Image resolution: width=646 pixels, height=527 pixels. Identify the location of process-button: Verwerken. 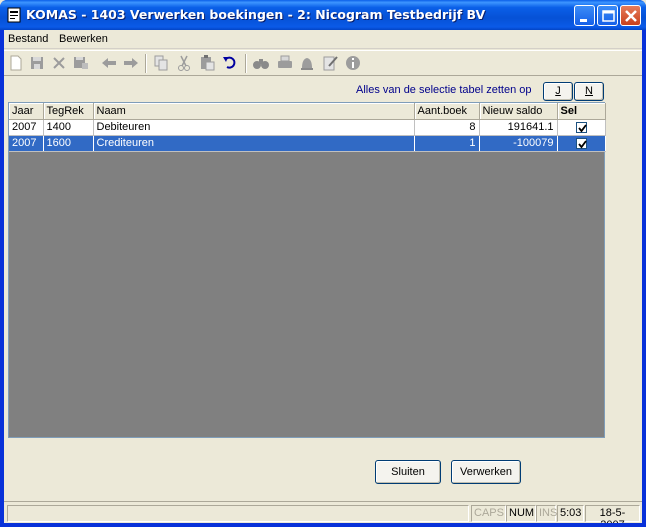
(486, 472).